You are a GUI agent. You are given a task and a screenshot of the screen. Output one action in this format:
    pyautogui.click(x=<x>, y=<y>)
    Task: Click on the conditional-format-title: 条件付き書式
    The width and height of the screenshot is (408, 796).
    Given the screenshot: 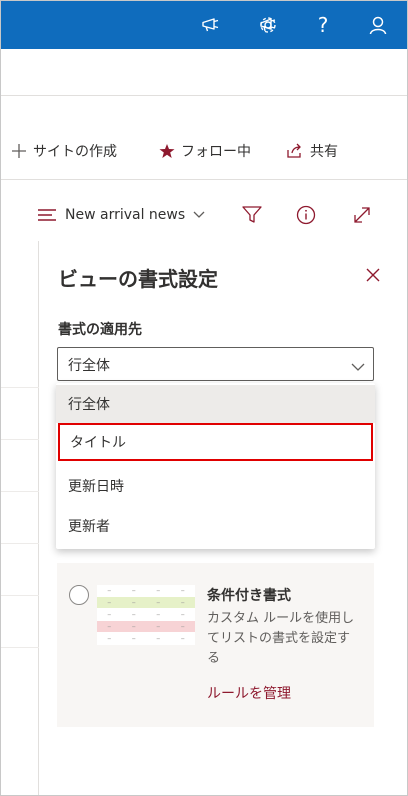 What is the action you would take?
    pyautogui.click(x=249, y=596)
    